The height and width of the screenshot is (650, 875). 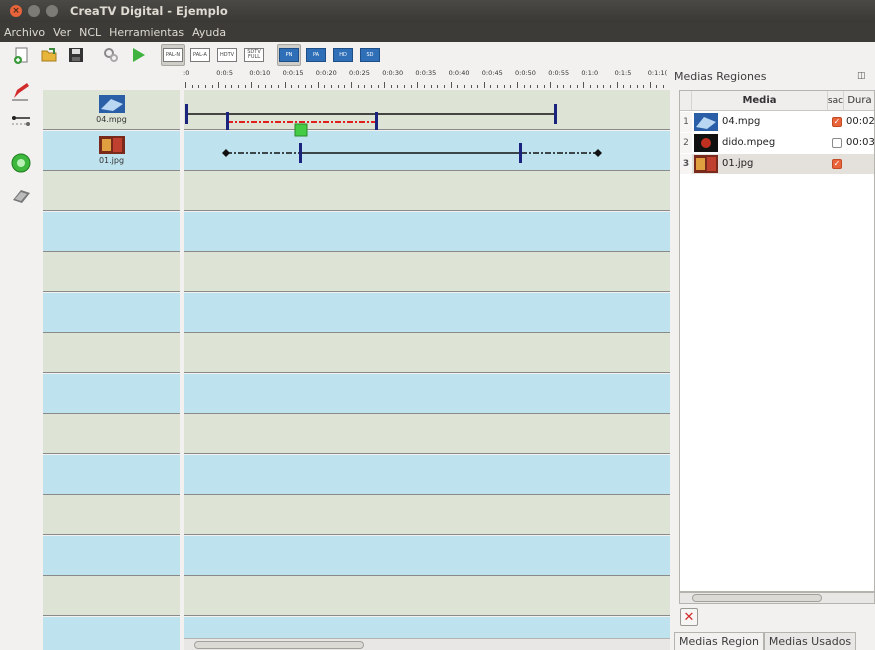 I want to click on track-label-row: 01.jpg, so click(x=111, y=150).